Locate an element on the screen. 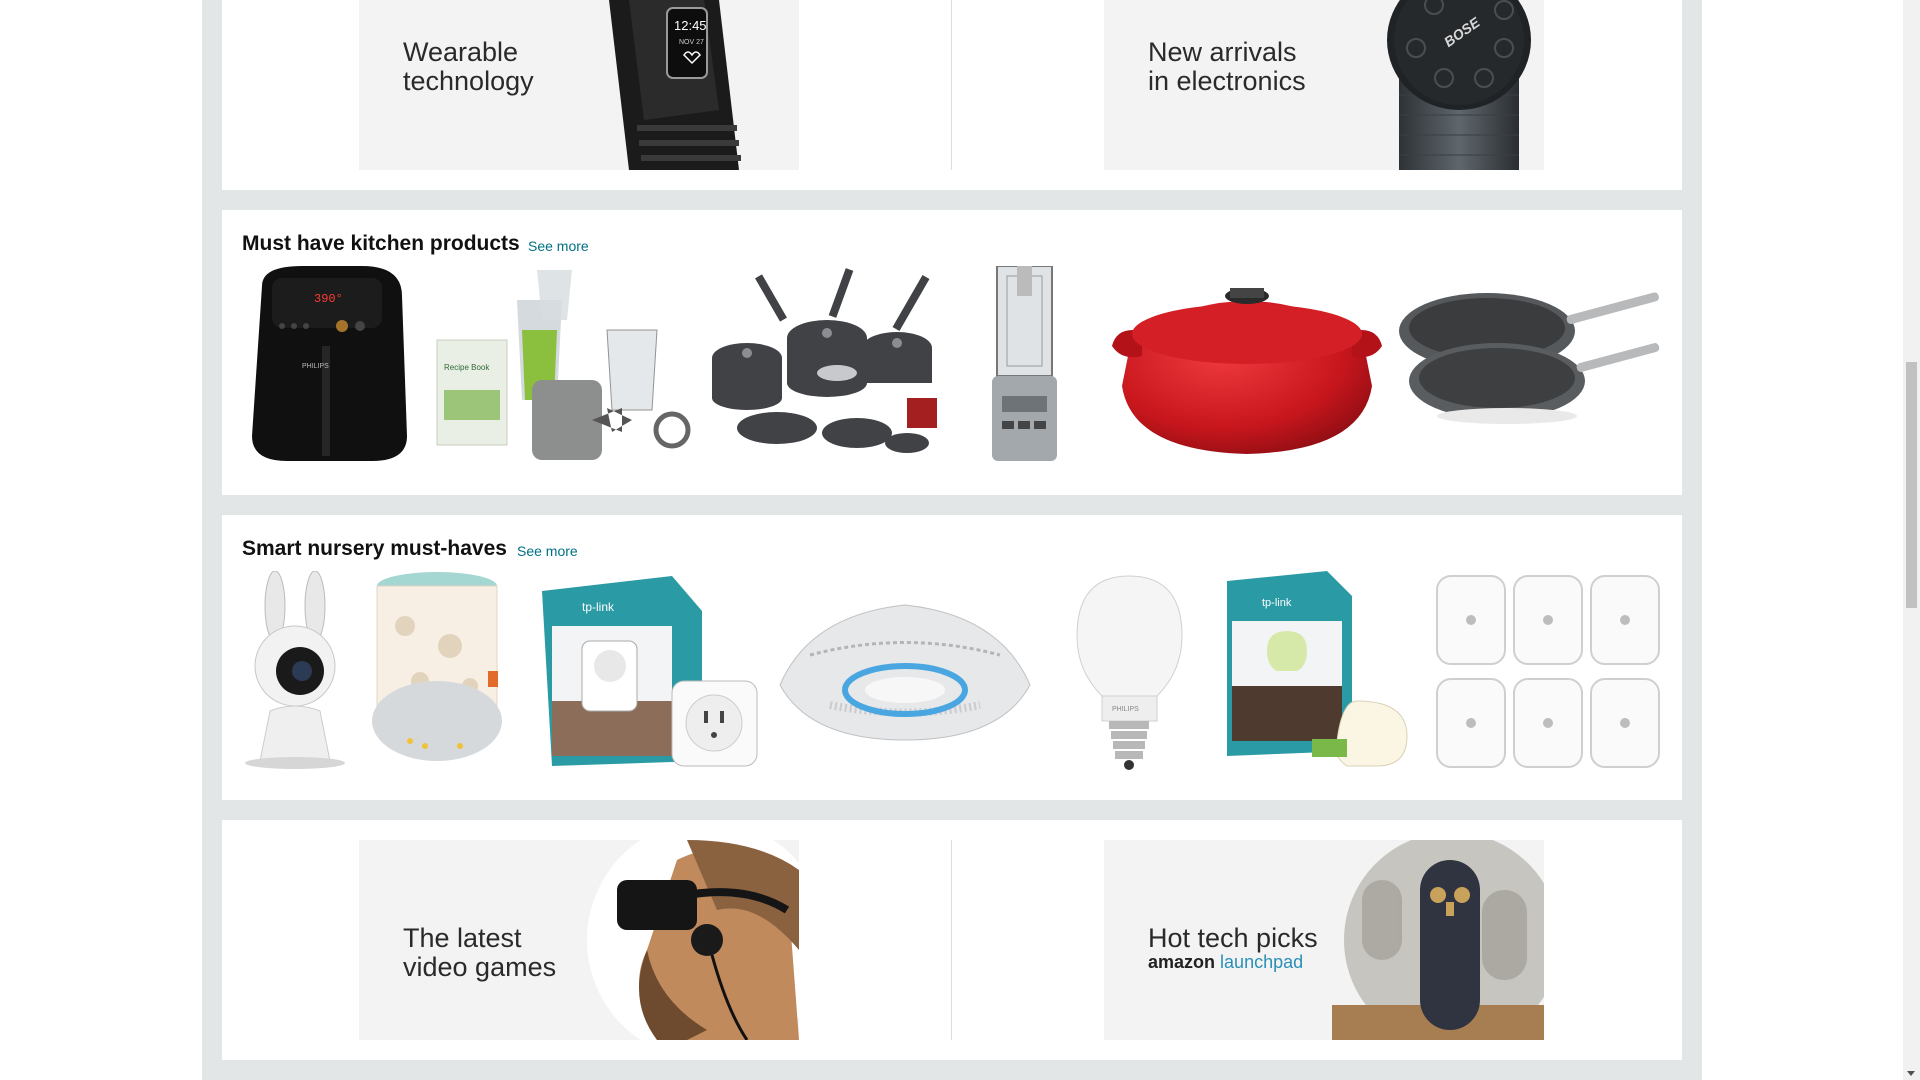 The height and width of the screenshot is (1080, 1920). dutch-oven-product is located at coordinates (1247, 366).